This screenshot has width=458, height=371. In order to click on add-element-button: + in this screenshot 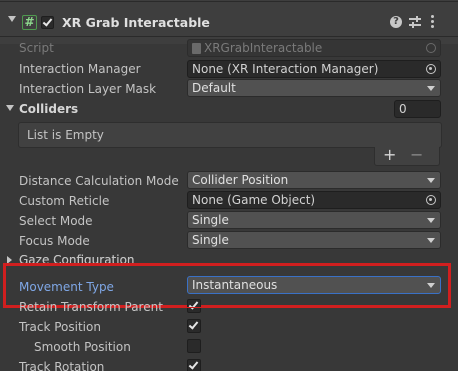, I will do `click(389, 155)`.